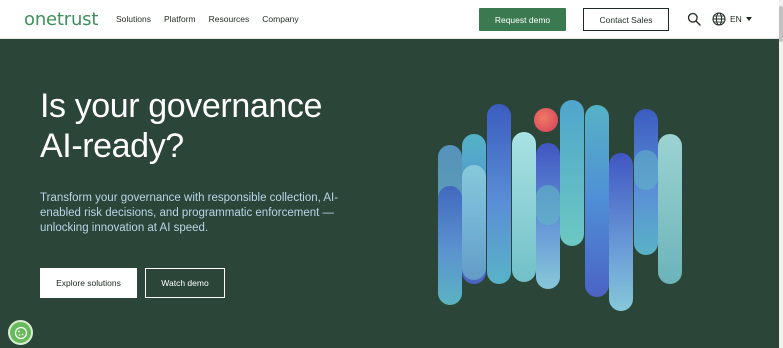  Describe the element at coordinates (522, 19) in the screenshot. I see `request-demo-button: Request demo` at that location.